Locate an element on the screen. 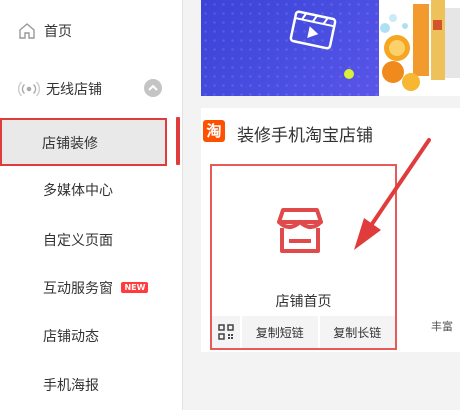  sidebar-item-store-news: 店铺动态 is located at coordinates (71, 336).